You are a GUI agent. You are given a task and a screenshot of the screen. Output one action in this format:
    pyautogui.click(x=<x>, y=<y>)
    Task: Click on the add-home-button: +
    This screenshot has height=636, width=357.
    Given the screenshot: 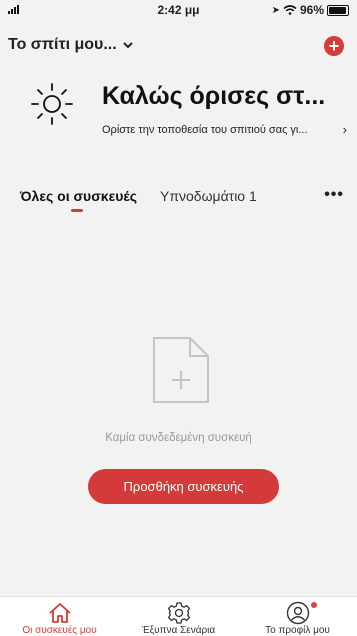 What is the action you would take?
    pyautogui.click(x=334, y=46)
    